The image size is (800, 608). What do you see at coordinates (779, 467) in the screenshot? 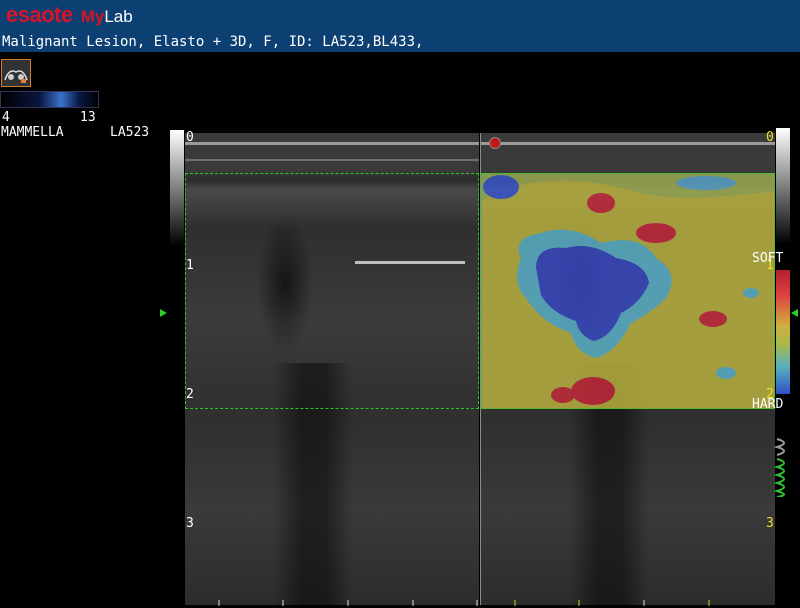
I see `compression-quality-icon` at bounding box center [779, 467].